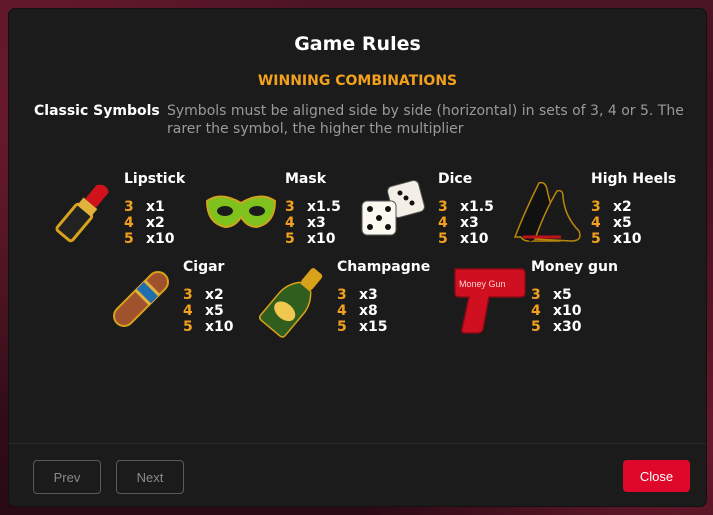  What do you see at coordinates (547, 211) in the screenshot?
I see `high-heels-icon` at bounding box center [547, 211].